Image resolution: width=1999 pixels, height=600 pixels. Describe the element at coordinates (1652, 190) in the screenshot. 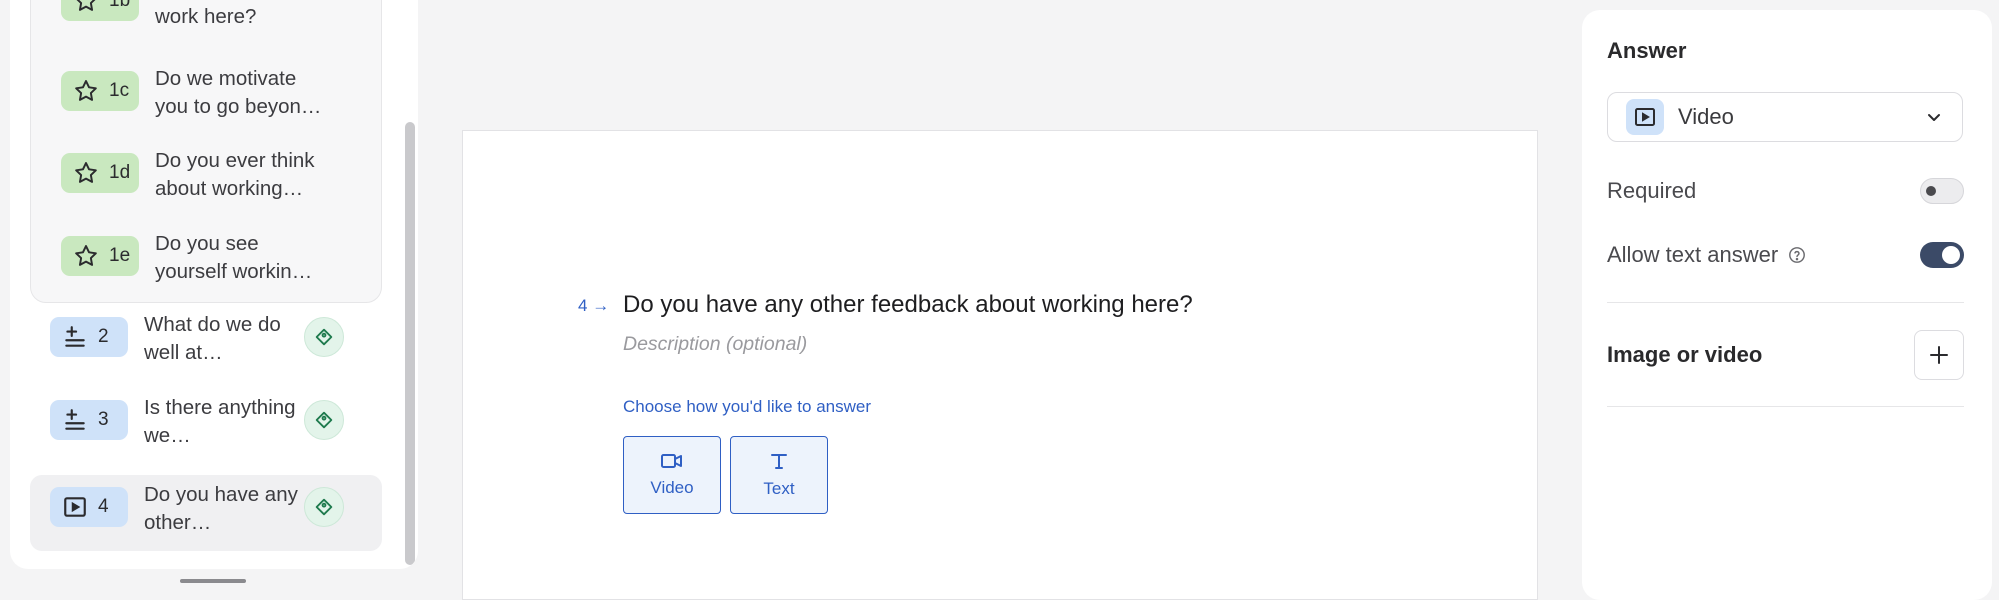

I see `required-label: Required` at that location.